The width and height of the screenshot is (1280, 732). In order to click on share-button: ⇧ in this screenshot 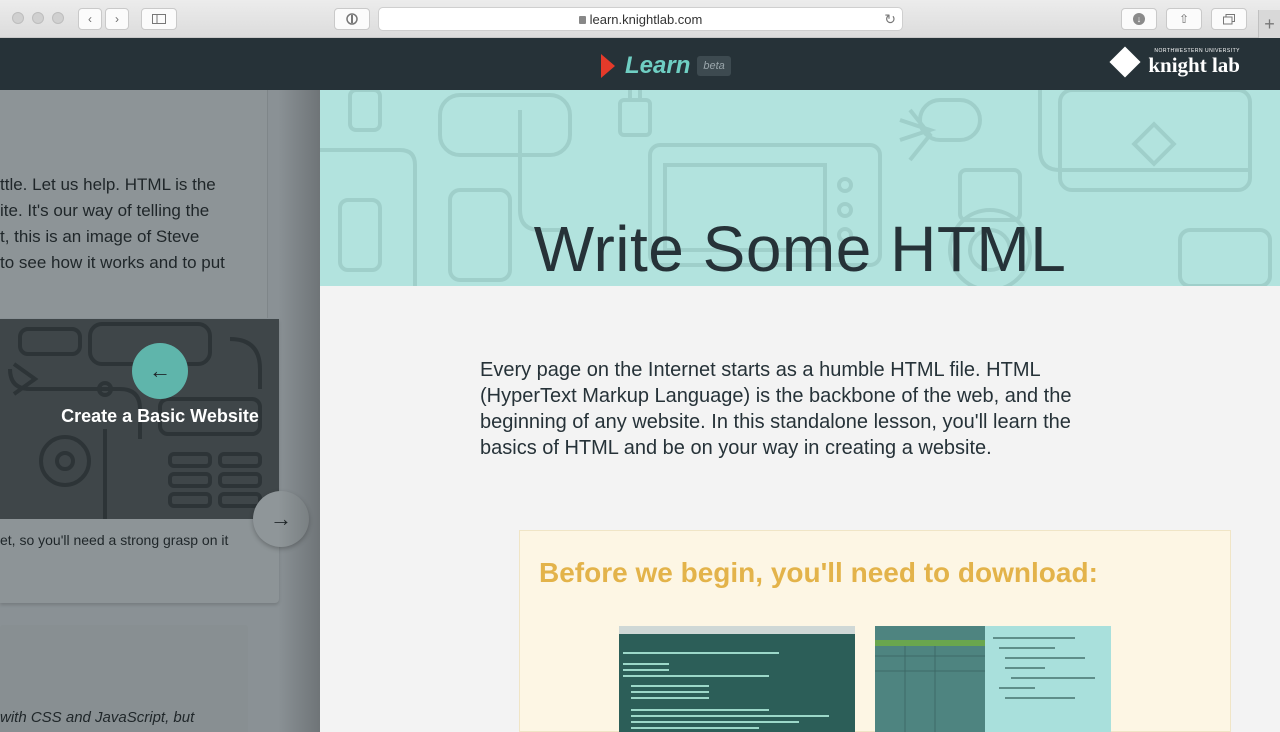, I will do `click(1184, 19)`.